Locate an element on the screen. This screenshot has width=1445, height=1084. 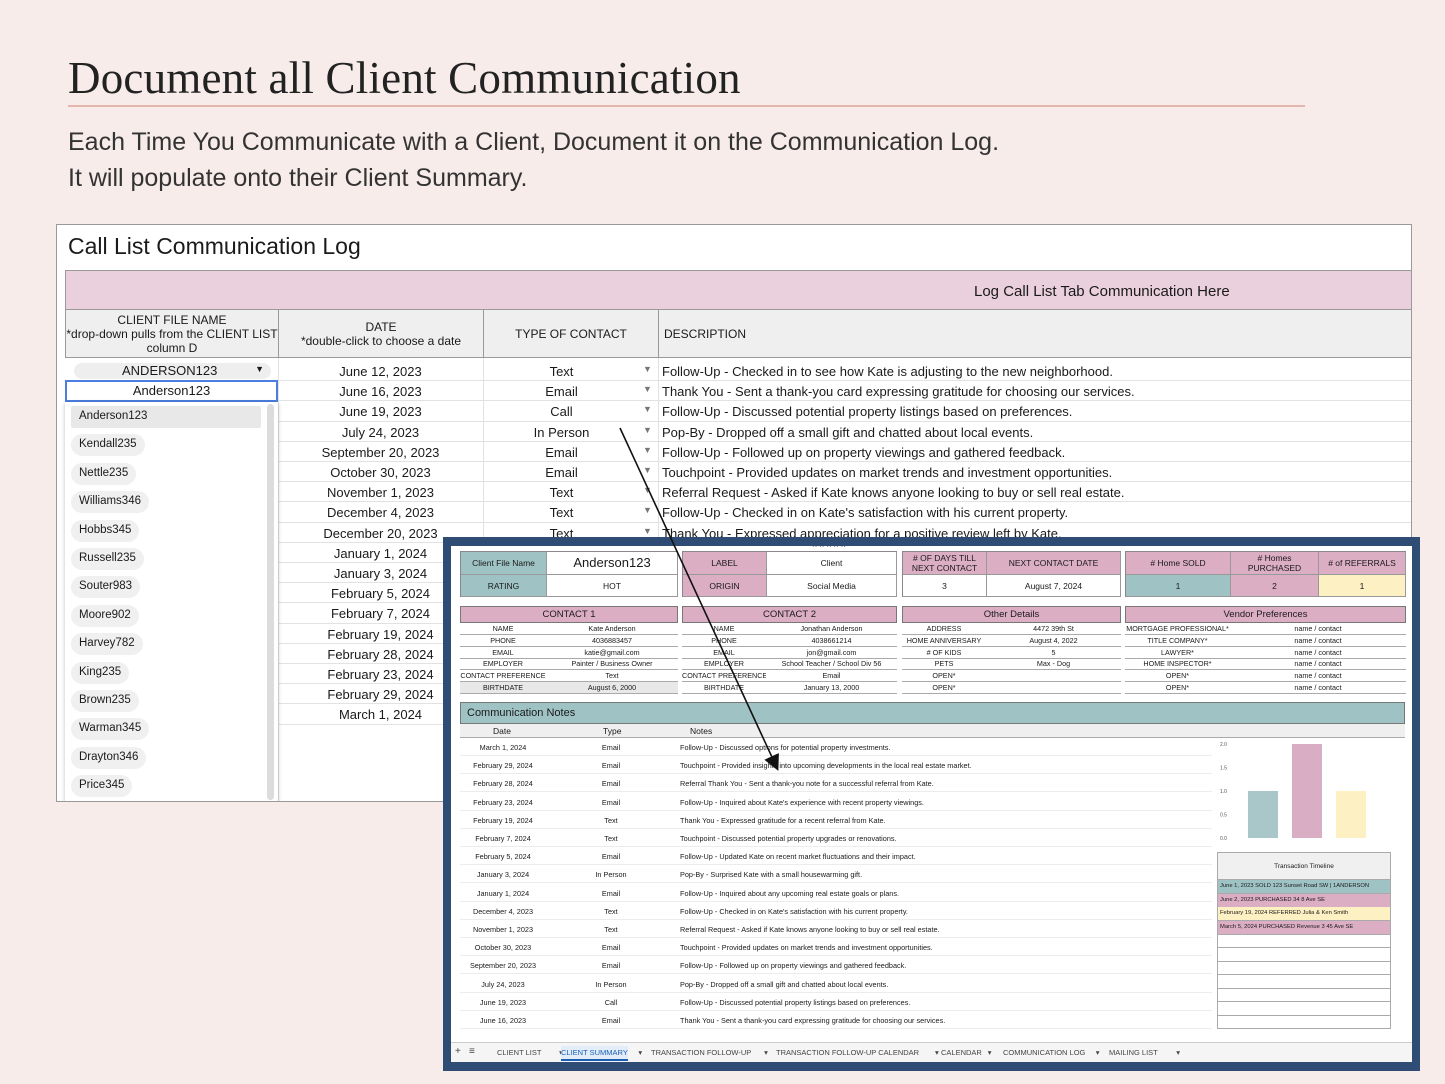
dropdown-option: Kendall235 is located at coordinates (108, 445).